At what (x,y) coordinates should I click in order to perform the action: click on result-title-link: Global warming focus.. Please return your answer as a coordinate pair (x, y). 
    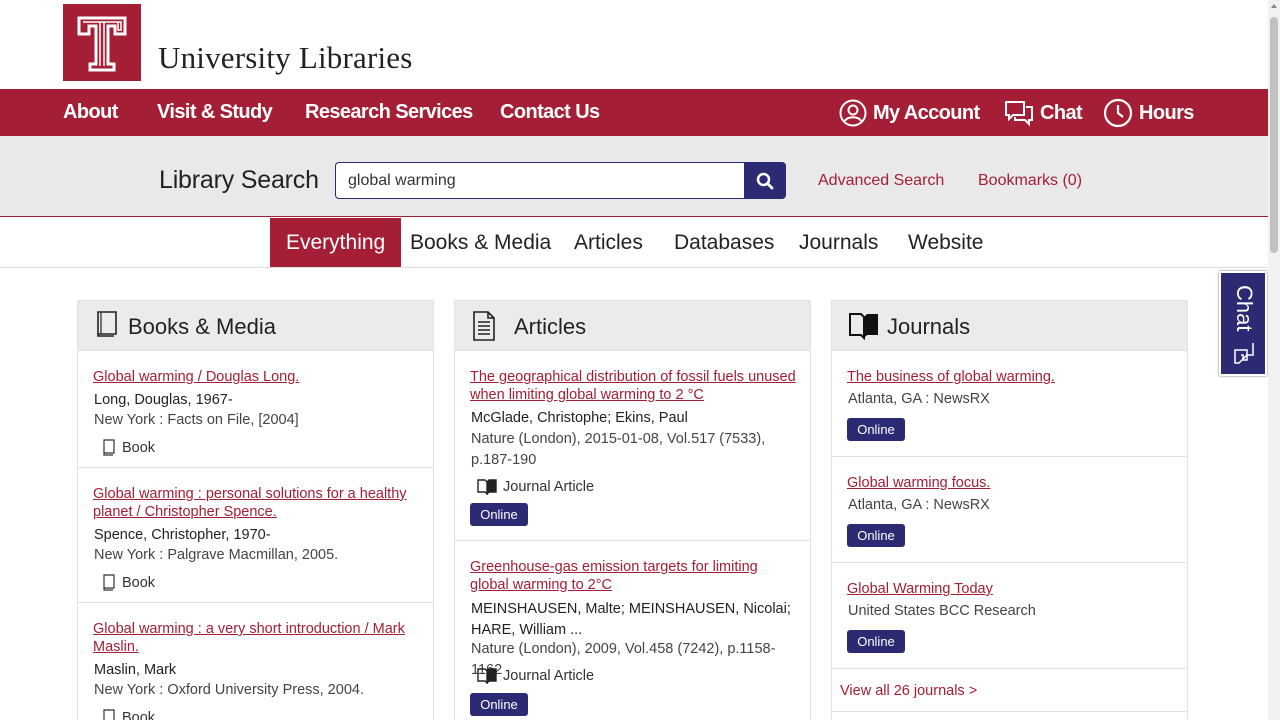
    Looking at the image, I should click on (1012, 484).